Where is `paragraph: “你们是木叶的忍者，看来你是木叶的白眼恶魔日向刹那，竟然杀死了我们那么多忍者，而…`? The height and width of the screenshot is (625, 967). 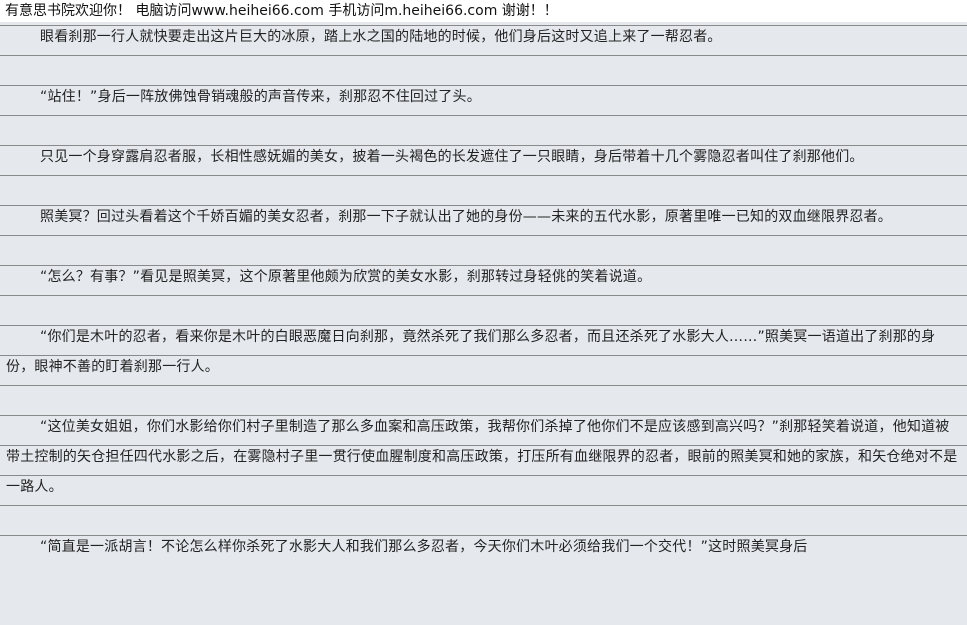
paragraph: “你们是木叶的忍者，看来你是木叶的白眼恶魔日向刹那，竟然杀死了我们那么多忍者，而… is located at coordinates (471, 352).